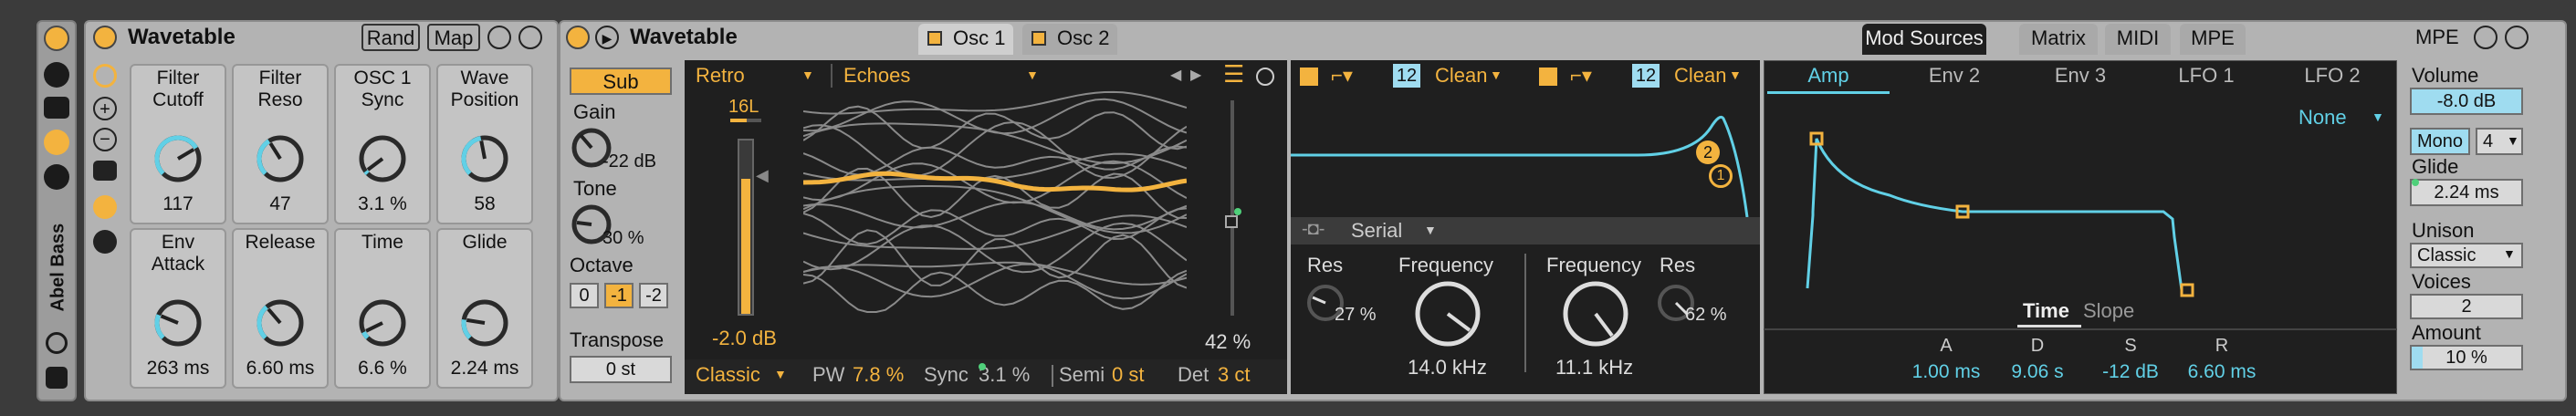 The image size is (2576, 416). Describe the element at coordinates (56, 177) in the screenshot. I see `list-icon` at that location.